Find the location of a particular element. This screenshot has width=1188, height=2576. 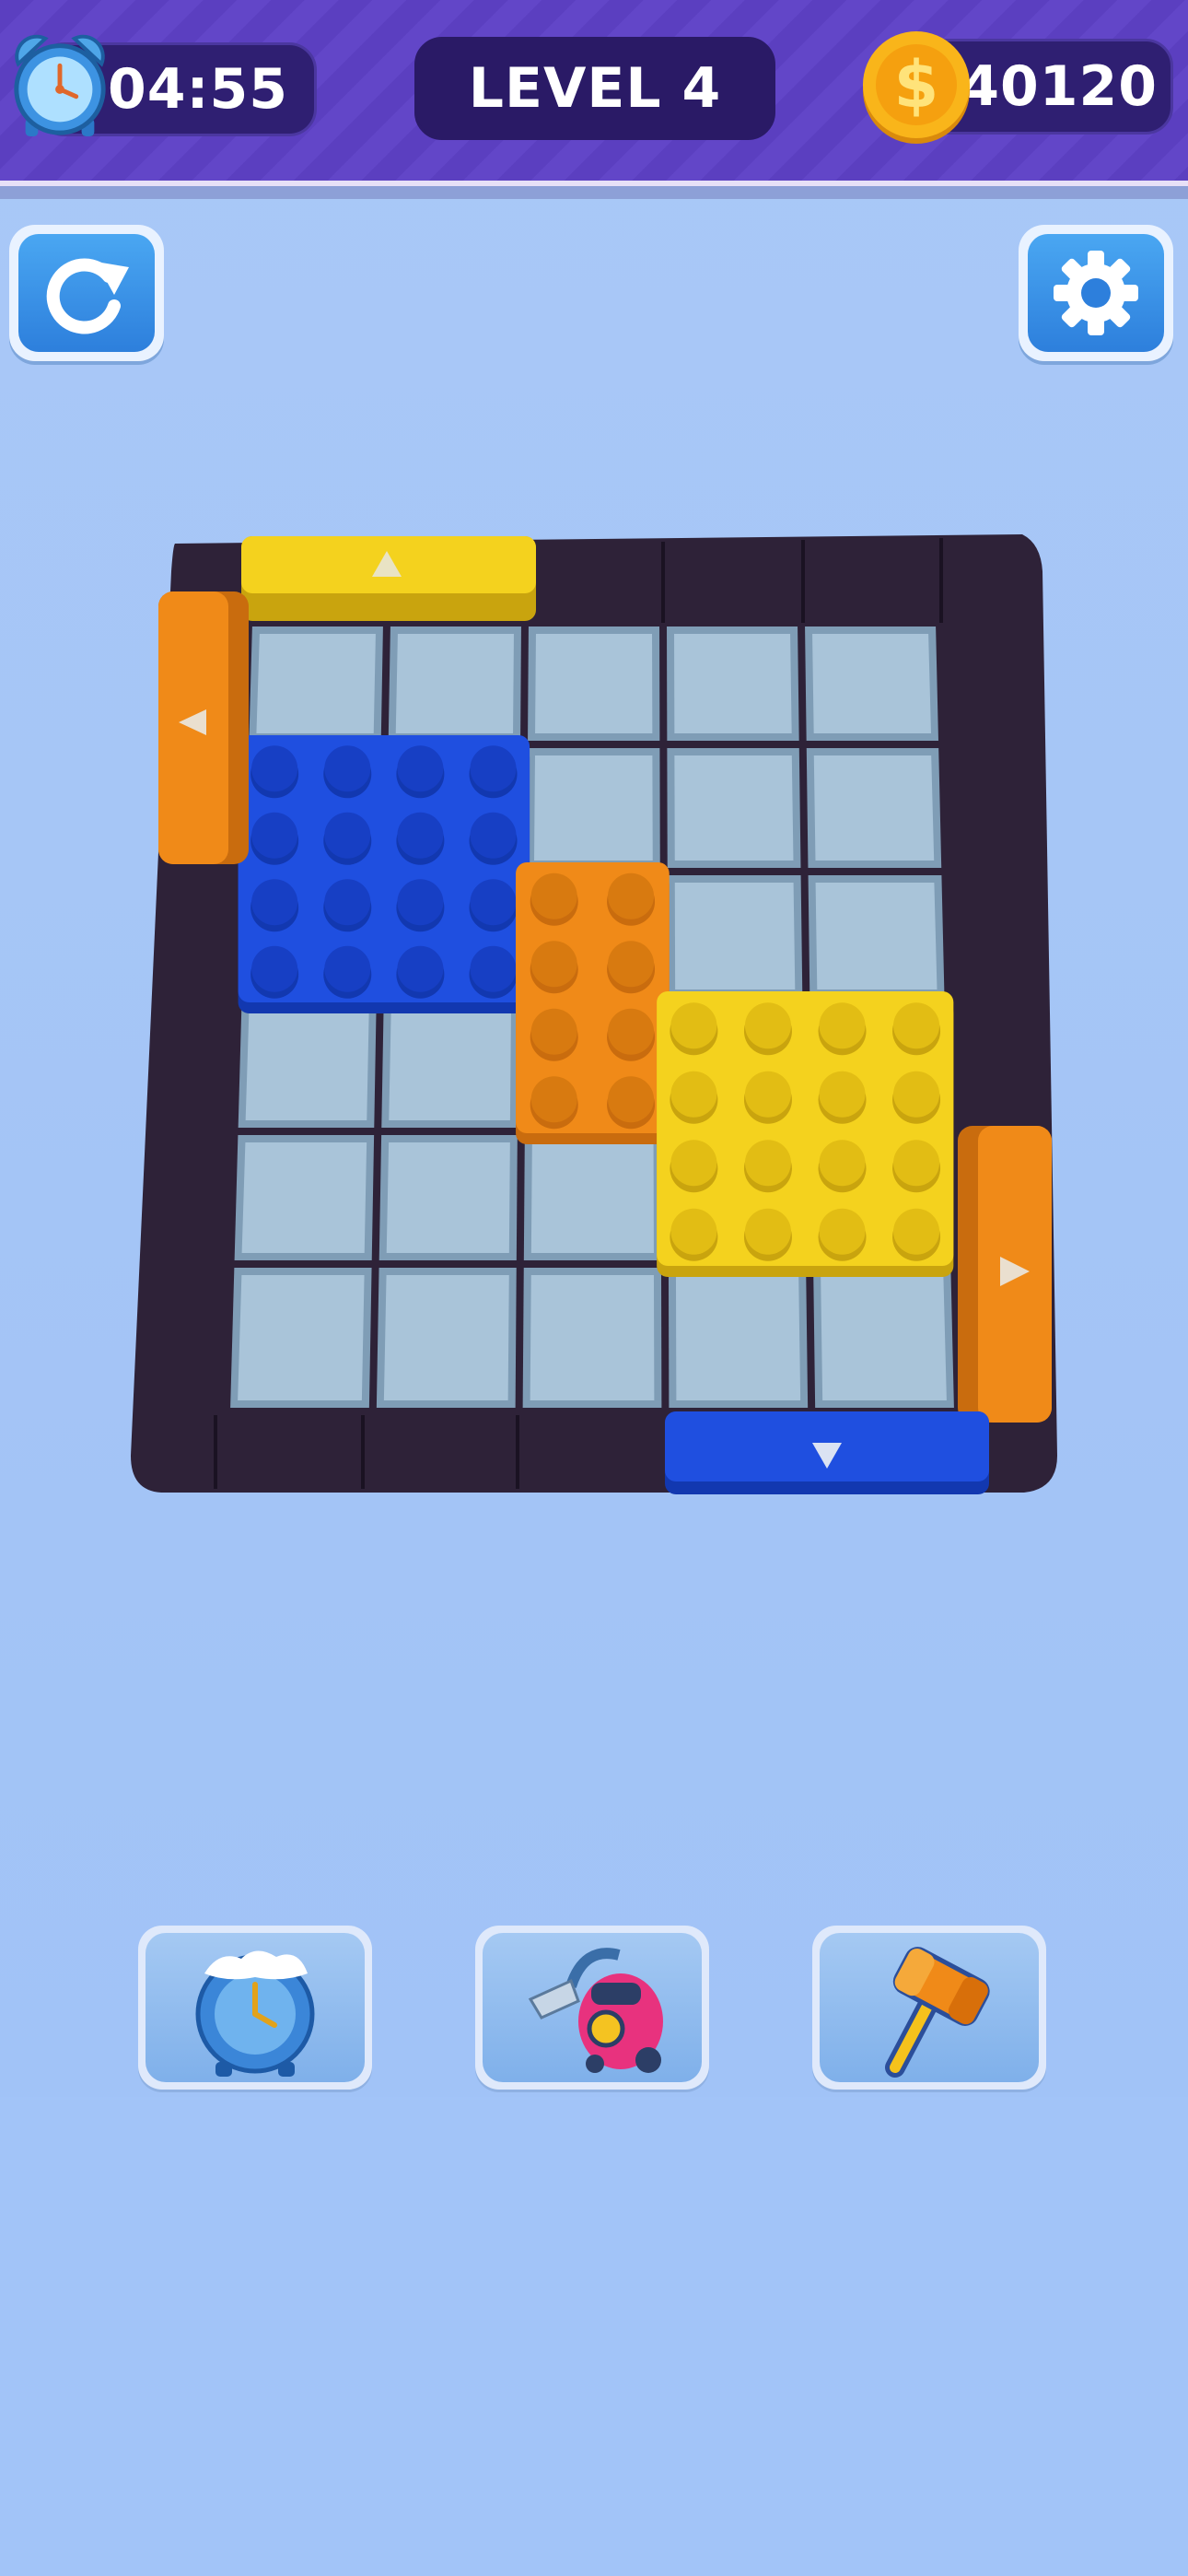

yellow-block is located at coordinates (805, 1134).